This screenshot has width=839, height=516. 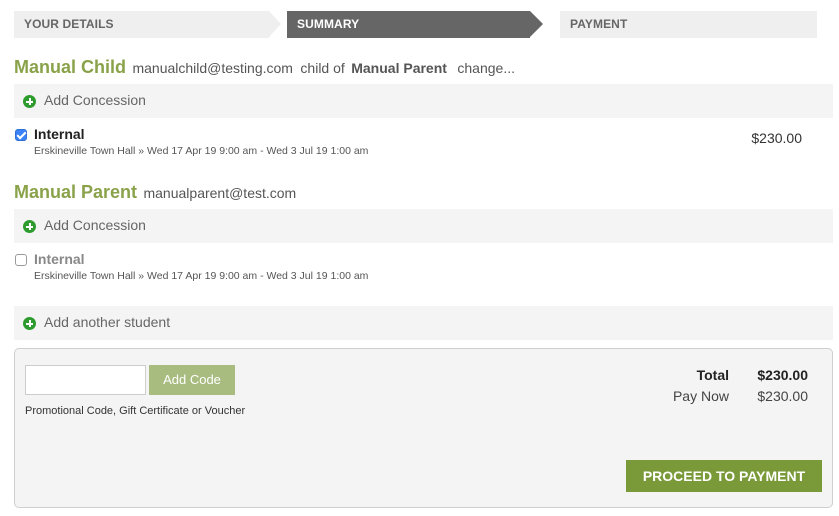 I want to click on step-summary: SUMMARY, so click(x=415, y=24).